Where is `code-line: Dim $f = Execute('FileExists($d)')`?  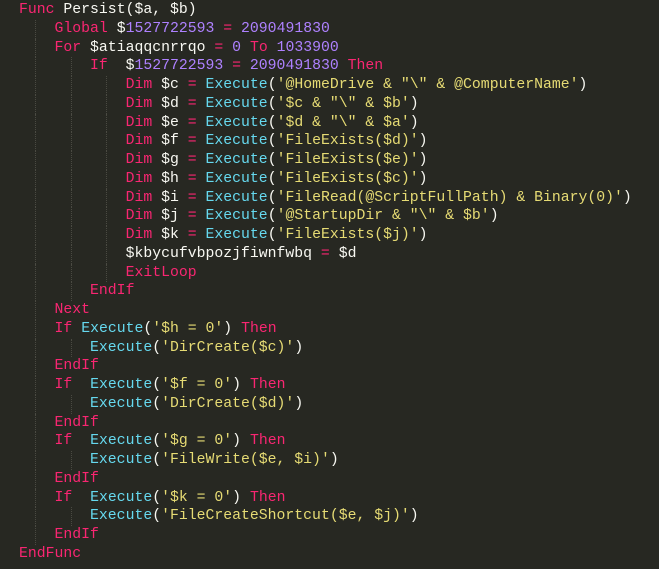
code-line: Dim $f = Execute('FileExists($d)') is located at coordinates (339, 141).